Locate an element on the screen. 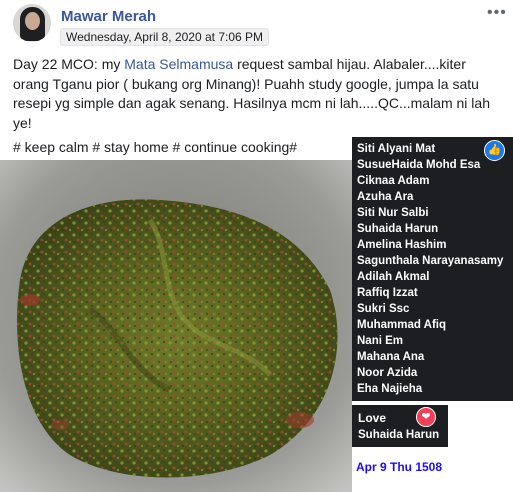 Image resolution: width=513 pixels, height=492 pixels. list-item: Sukri Ssc is located at coordinates (383, 309).